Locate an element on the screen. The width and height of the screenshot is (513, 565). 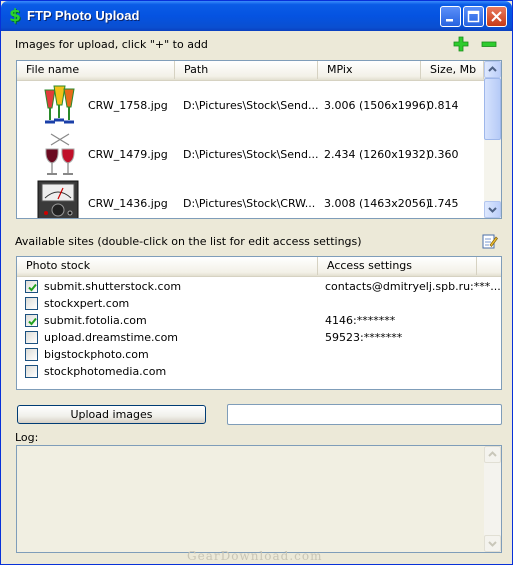
images-list-header: File name Path MPix Size, Mb is located at coordinates (250, 71).